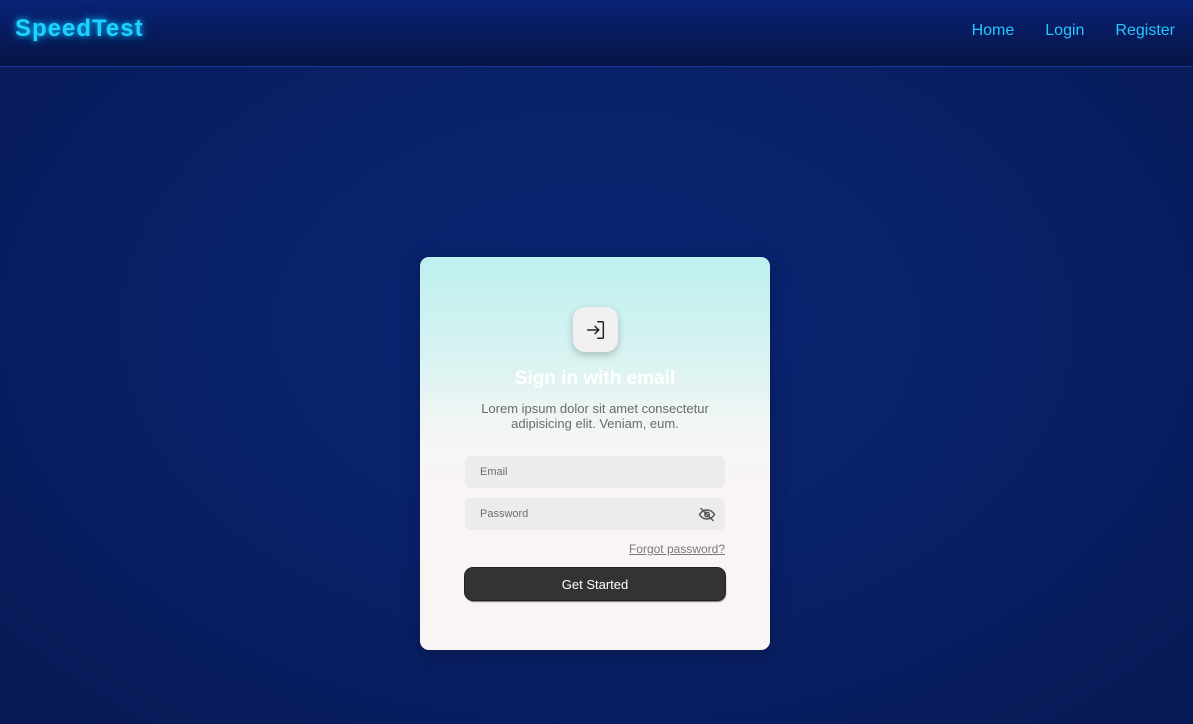 The width and height of the screenshot is (1193, 724). What do you see at coordinates (595, 584) in the screenshot?
I see `get-started-button: Get Started` at bounding box center [595, 584].